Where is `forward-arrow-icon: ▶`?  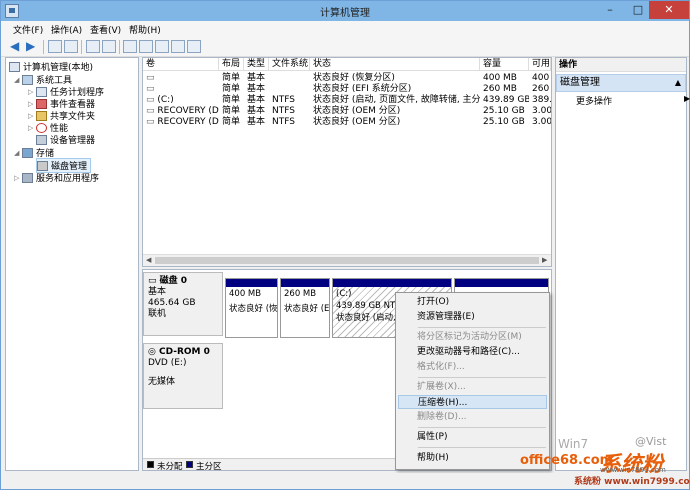
forward-arrow-icon: ▶ is located at coordinates (33, 46).